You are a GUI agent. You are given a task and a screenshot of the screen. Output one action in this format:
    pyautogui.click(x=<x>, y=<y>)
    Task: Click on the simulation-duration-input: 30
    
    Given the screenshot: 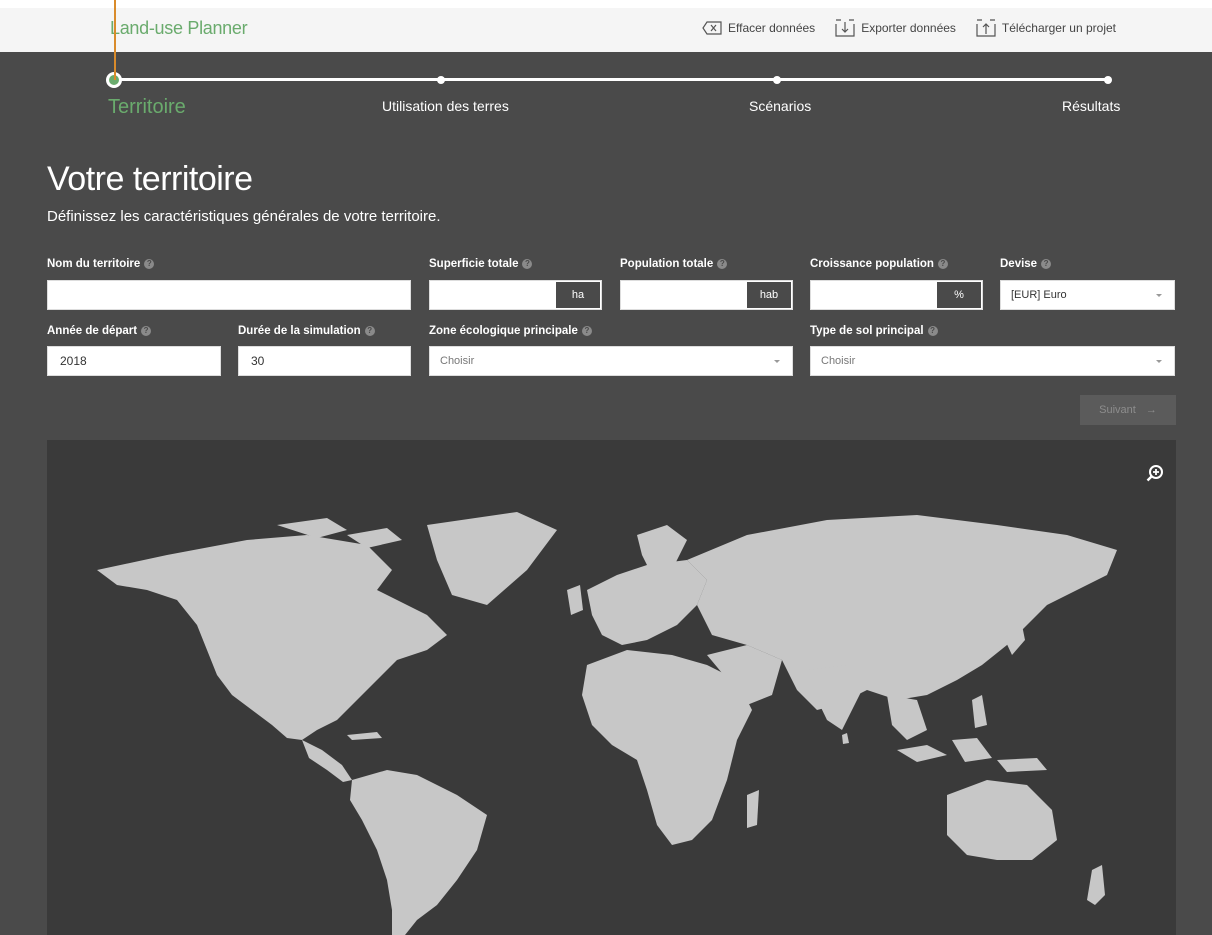 What is the action you would take?
    pyautogui.click(x=324, y=361)
    